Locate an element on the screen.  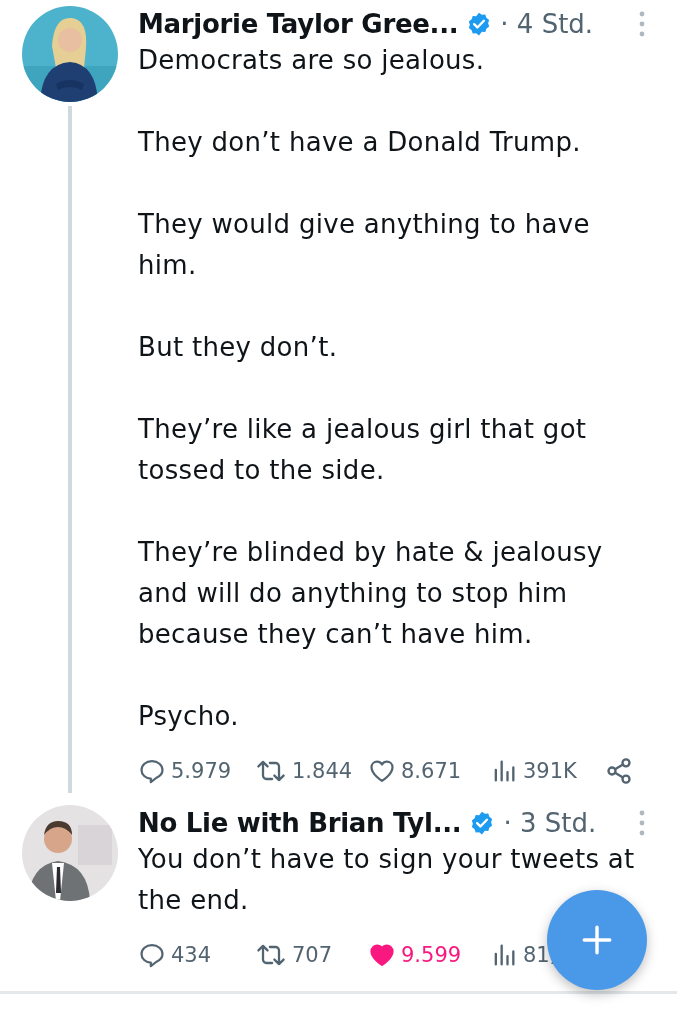
share-icon is located at coordinates (619, 771).